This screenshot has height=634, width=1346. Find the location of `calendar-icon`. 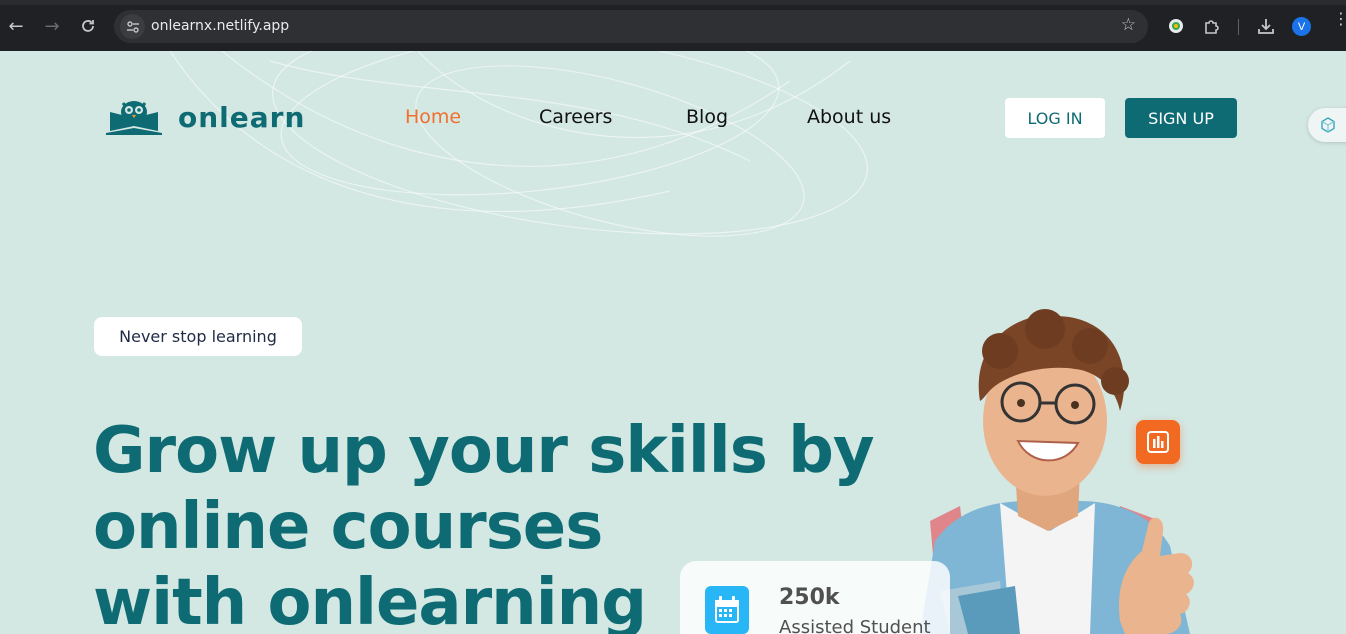

calendar-icon is located at coordinates (727, 609).